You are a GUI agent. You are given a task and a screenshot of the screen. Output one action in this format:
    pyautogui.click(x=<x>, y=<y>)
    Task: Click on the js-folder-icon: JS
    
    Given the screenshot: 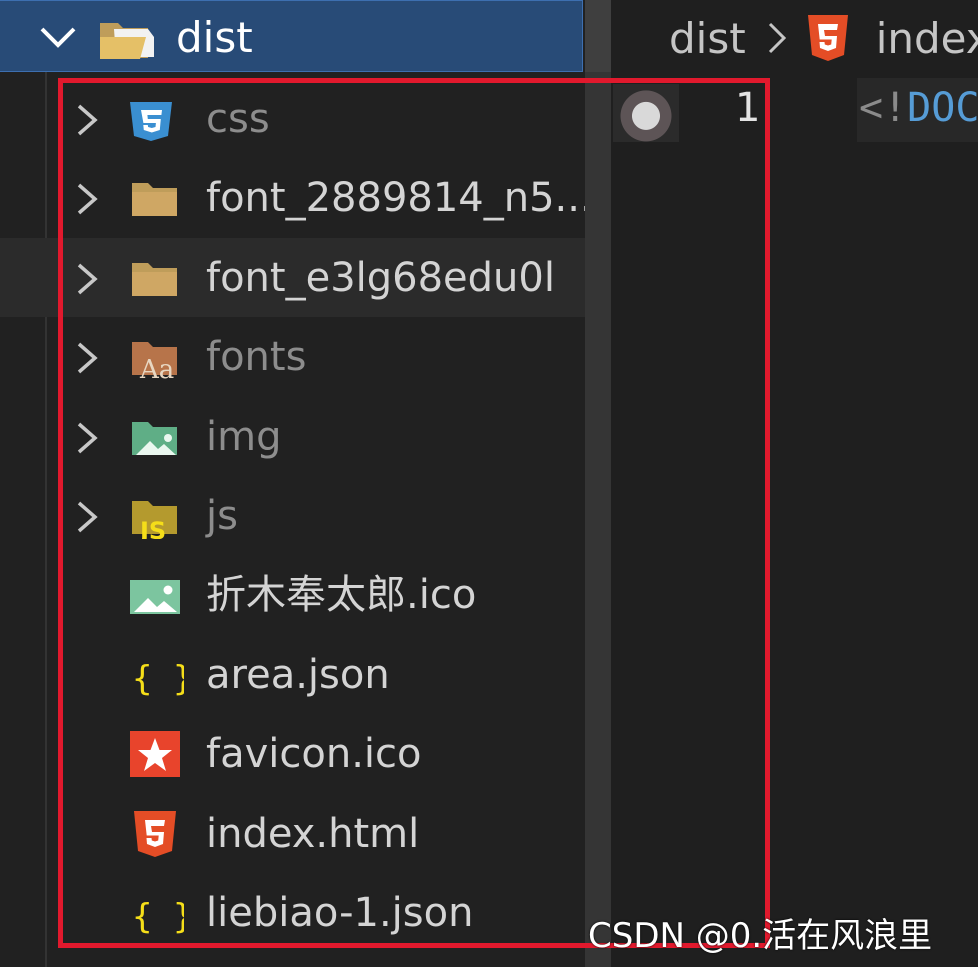 What is the action you would take?
    pyautogui.click(x=154, y=520)
    